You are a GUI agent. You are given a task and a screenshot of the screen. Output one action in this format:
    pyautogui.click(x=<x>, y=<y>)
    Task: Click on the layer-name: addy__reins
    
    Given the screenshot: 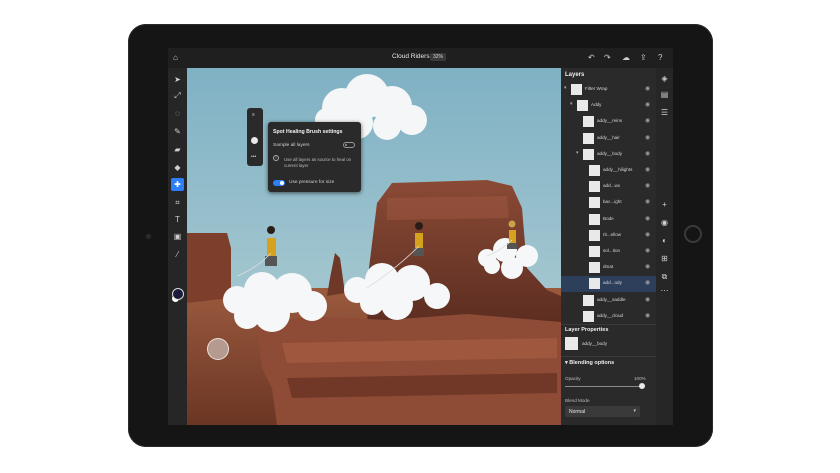 What is the action you would take?
    pyautogui.click(x=610, y=121)
    